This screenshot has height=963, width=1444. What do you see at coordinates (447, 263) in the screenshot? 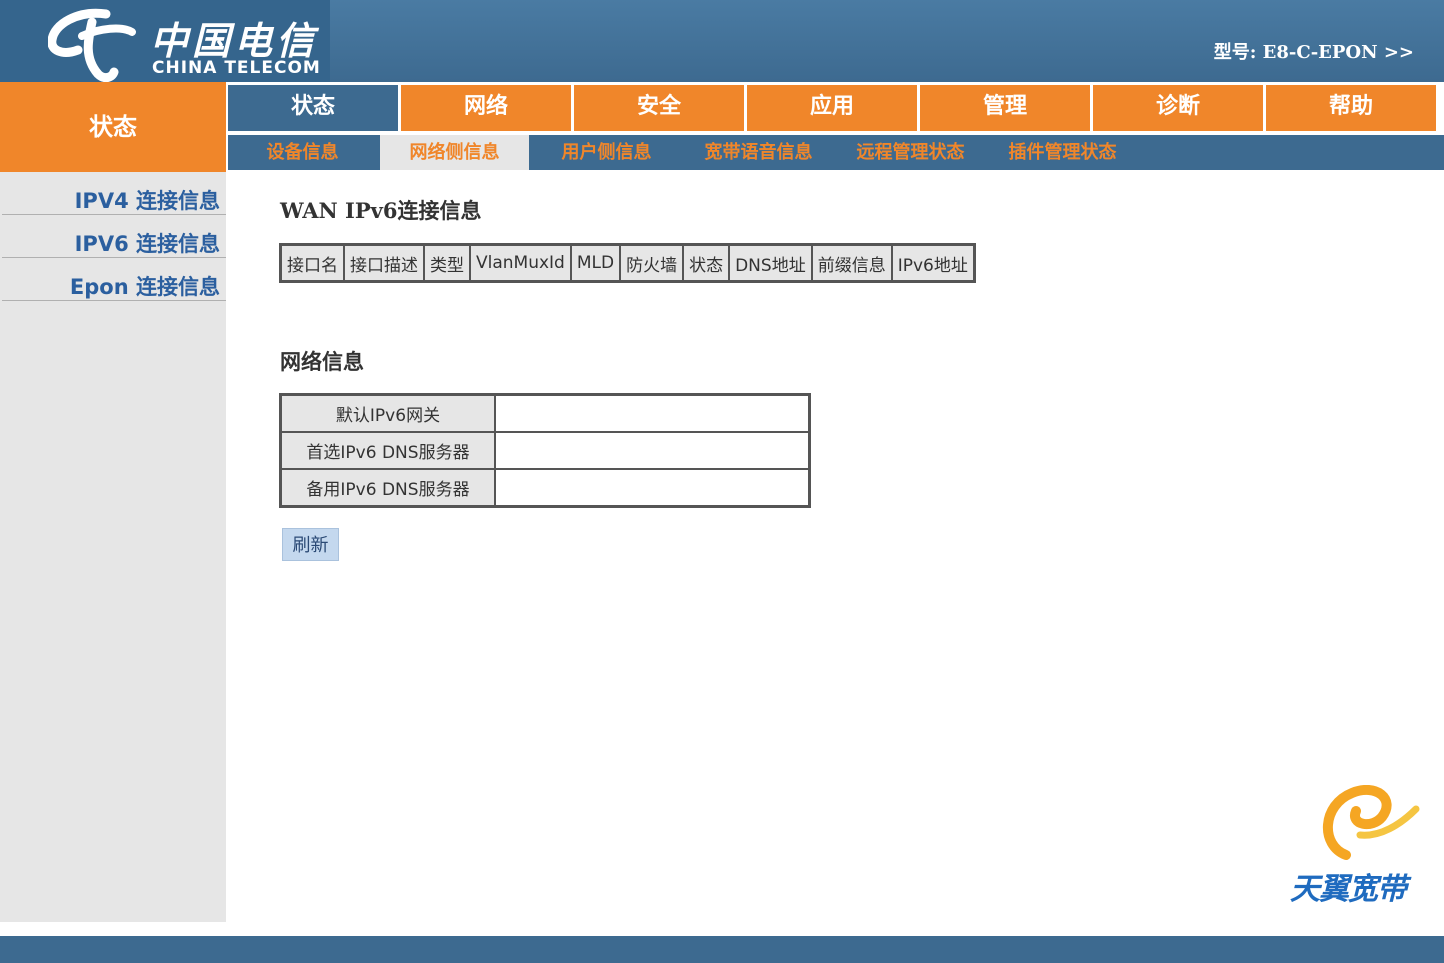
I see `col-type: 类型` at bounding box center [447, 263].